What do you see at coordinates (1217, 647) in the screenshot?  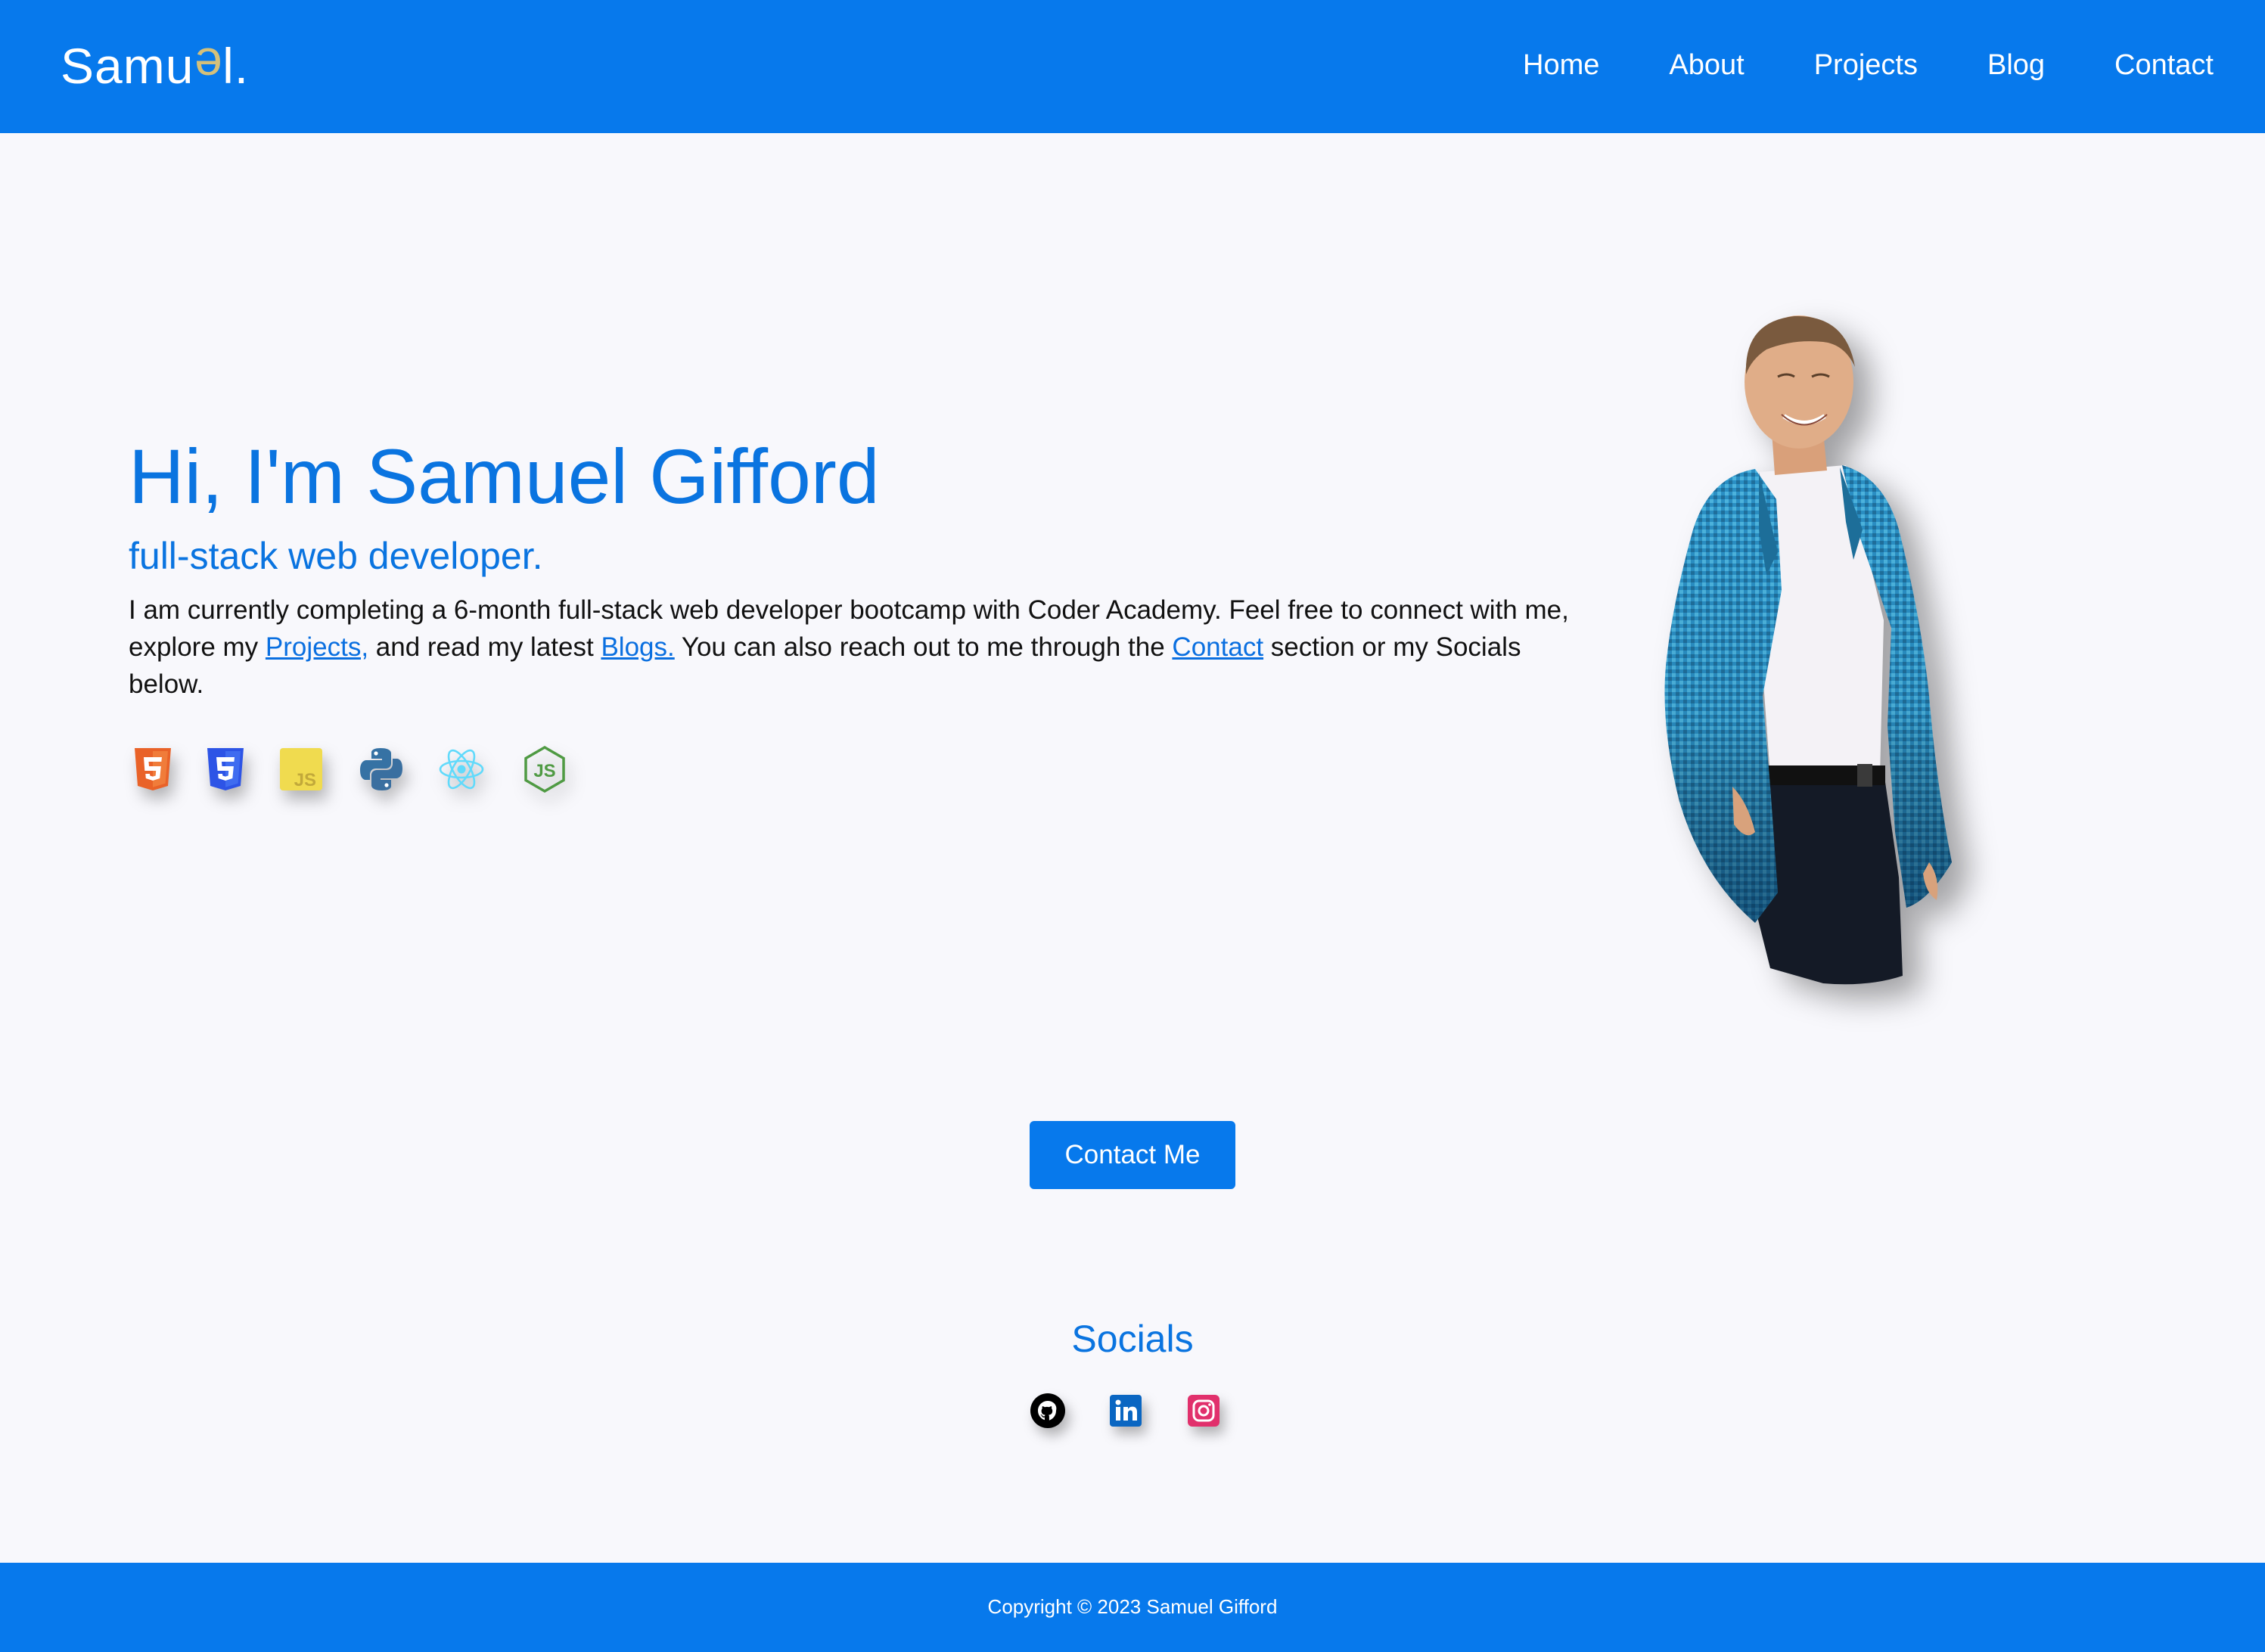 I see `contact-link: Contact` at bounding box center [1217, 647].